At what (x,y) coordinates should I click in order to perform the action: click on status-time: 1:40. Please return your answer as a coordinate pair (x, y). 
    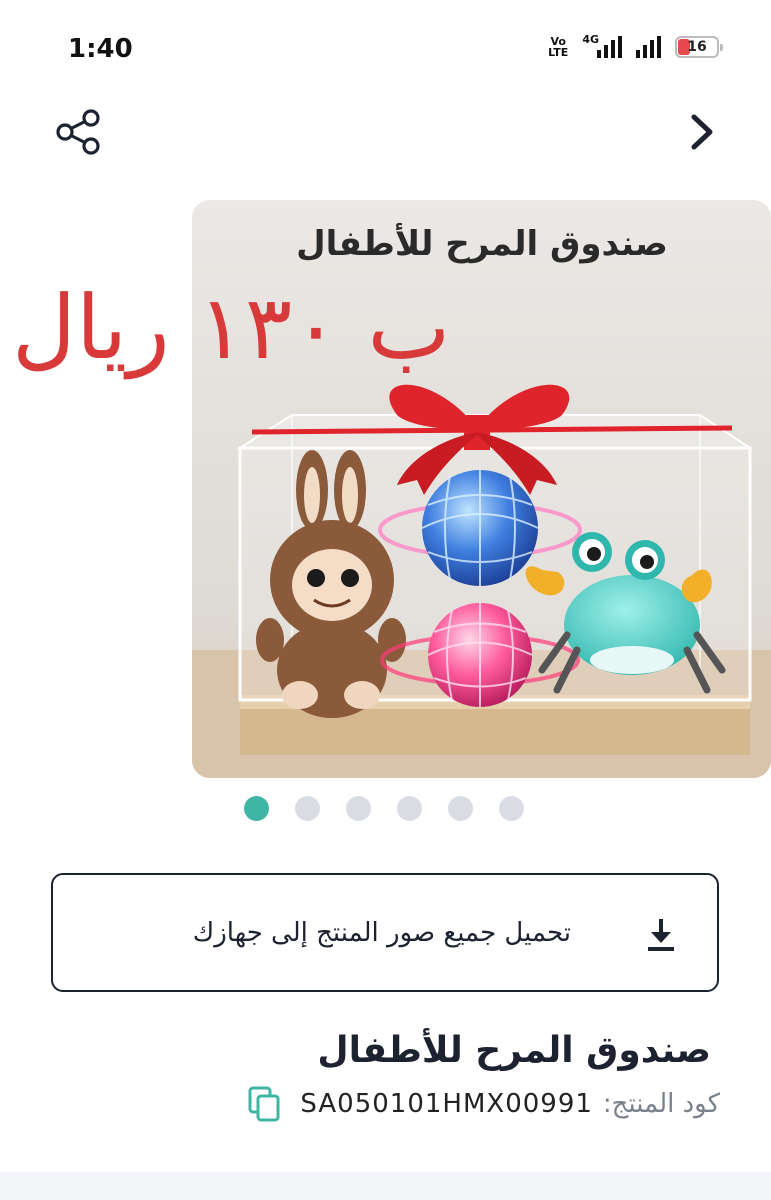
    Looking at the image, I should click on (100, 49).